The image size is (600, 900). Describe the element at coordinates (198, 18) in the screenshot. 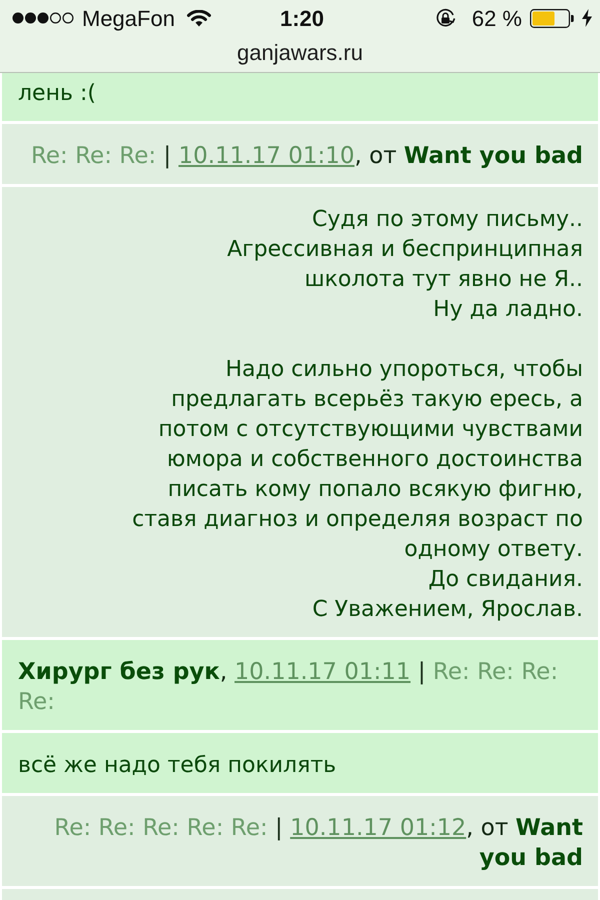

I see `wifi-icon` at that location.